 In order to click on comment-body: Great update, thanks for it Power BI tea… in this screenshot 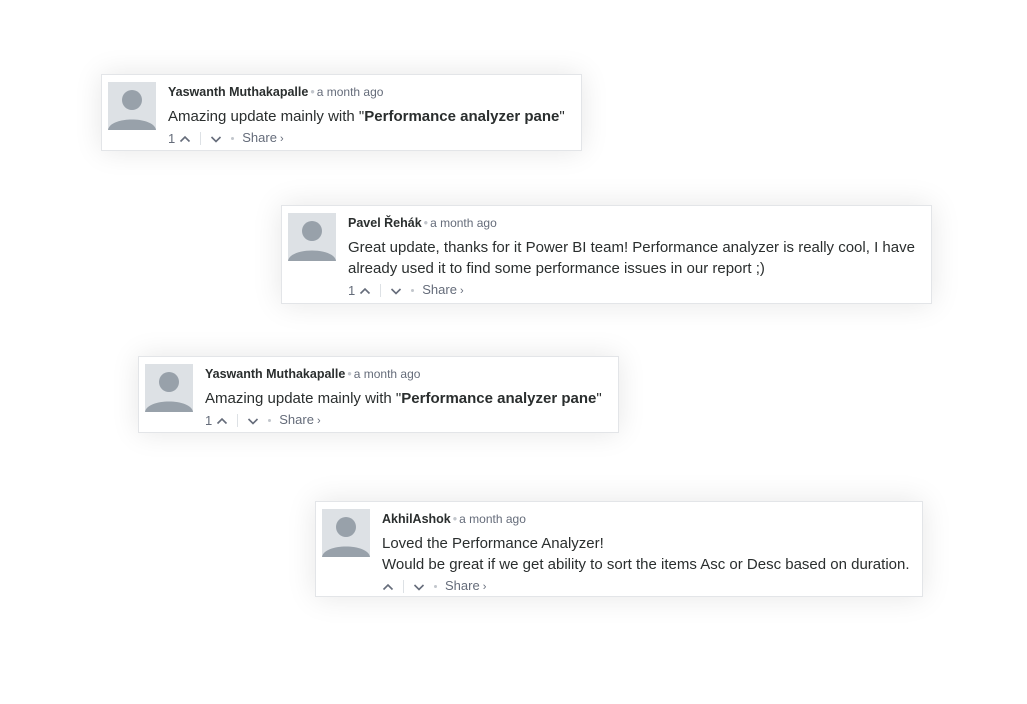, I will do `click(631, 258)`.